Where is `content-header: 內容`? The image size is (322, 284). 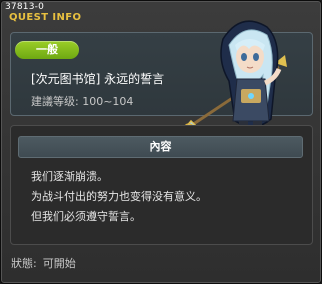 content-header: 內容 is located at coordinates (160, 147).